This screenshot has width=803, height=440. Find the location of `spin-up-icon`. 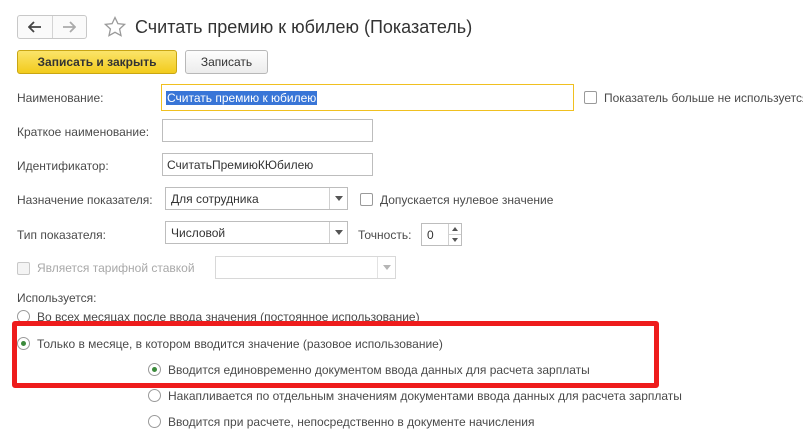

spin-up-icon is located at coordinates (455, 229).